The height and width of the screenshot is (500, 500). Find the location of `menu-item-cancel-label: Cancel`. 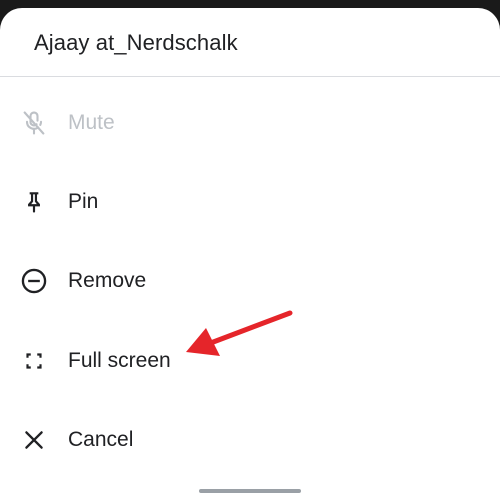

menu-item-cancel-label: Cancel is located at coordinates (101, 439).